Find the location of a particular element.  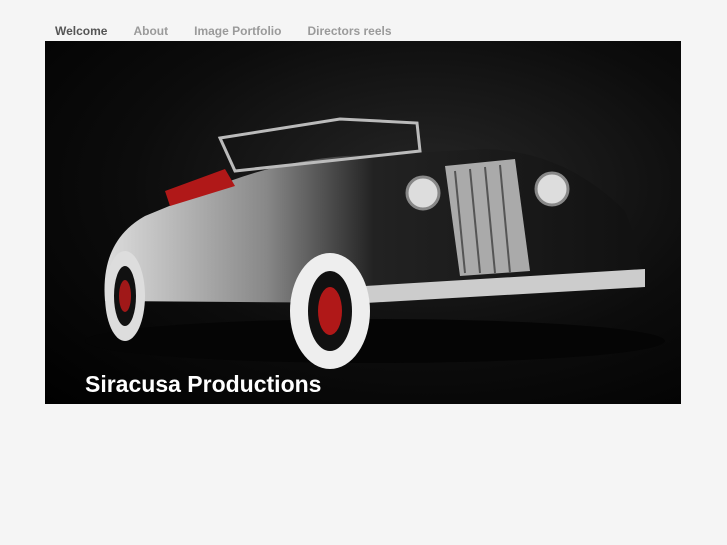

nav-image-portfolio: Image Portfolio is located at coordinates (237, 31).